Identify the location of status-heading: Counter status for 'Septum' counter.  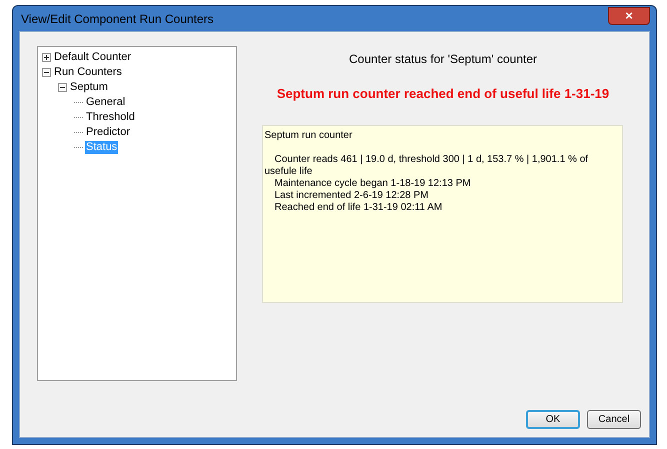
(442, 59).